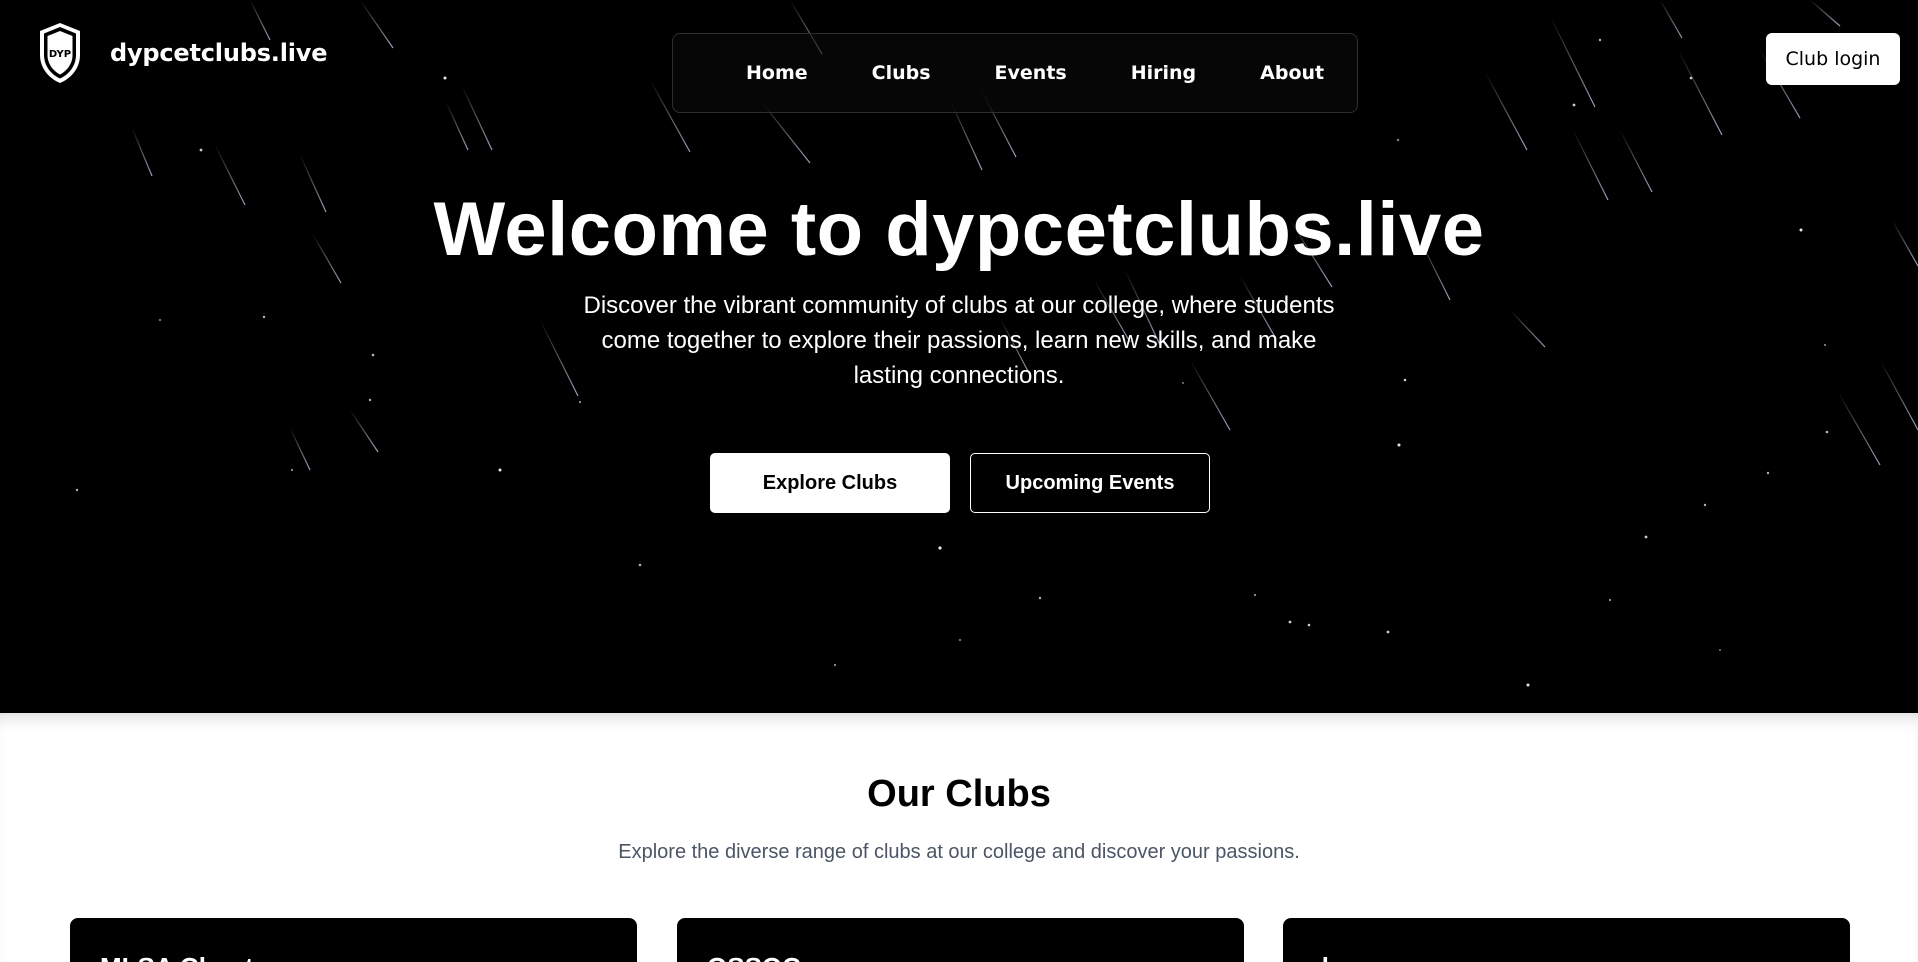 This screenshot has height=962, width=1918. Describe the element at coordinates (1292, 73) in the screenshot. I see `nav-about: About` at that location.